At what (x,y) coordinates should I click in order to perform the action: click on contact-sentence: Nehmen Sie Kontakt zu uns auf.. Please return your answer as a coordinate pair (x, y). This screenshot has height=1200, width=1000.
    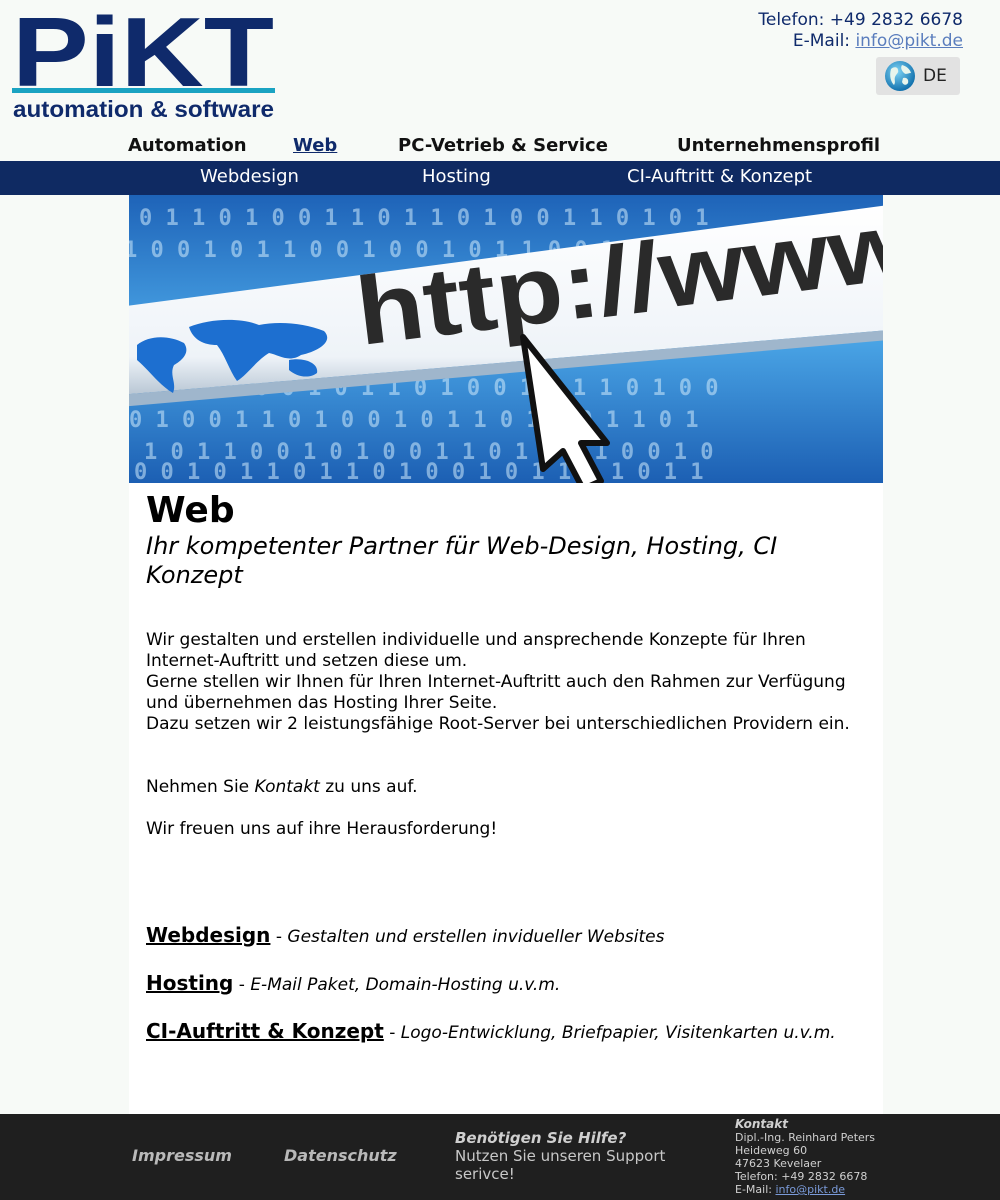
    Looking at the image, I should click on (506, 787).